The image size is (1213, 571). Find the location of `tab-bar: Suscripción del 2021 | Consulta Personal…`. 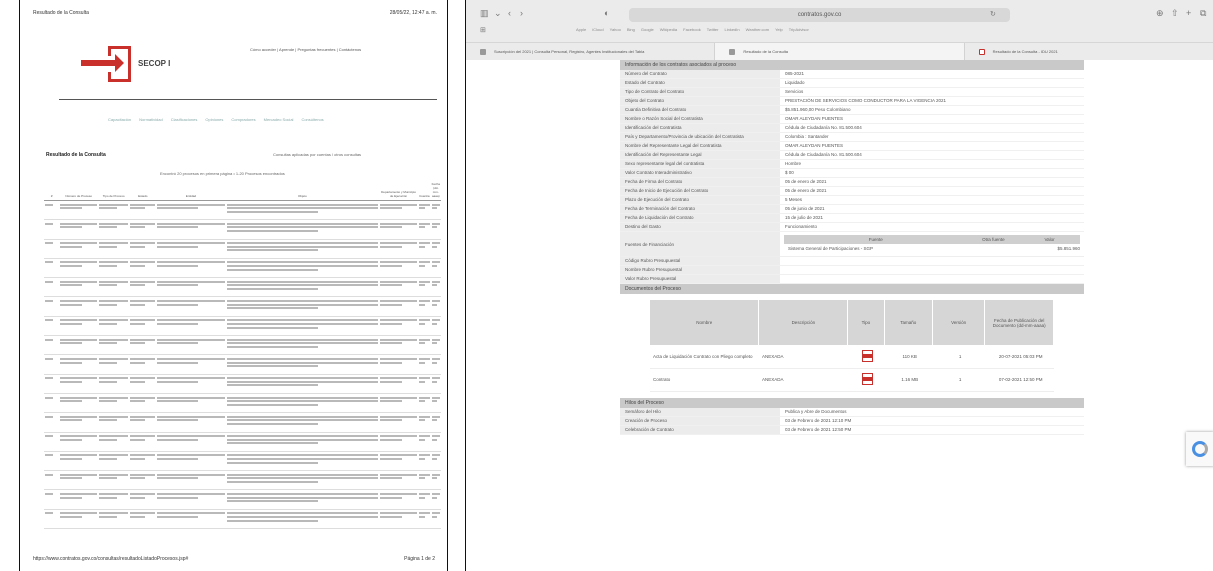

tab-bar: Suscripción del 2021 | Consulta Personal… is located at coordinates (839, 51).